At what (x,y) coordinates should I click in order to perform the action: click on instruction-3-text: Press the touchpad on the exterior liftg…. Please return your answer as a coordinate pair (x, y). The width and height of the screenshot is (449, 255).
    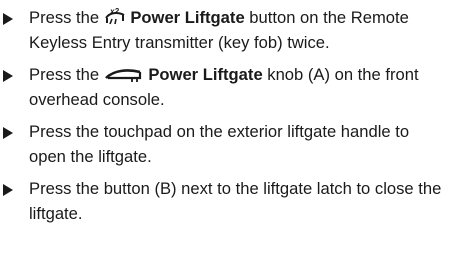
    Looking at the image, I should click on (219, 144).